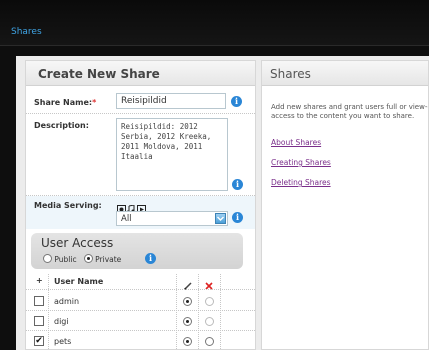  What do you see at coordinates (126, 219) in the screenshot?
I see `media-serving-value: All` at bounding box center [126, 219].